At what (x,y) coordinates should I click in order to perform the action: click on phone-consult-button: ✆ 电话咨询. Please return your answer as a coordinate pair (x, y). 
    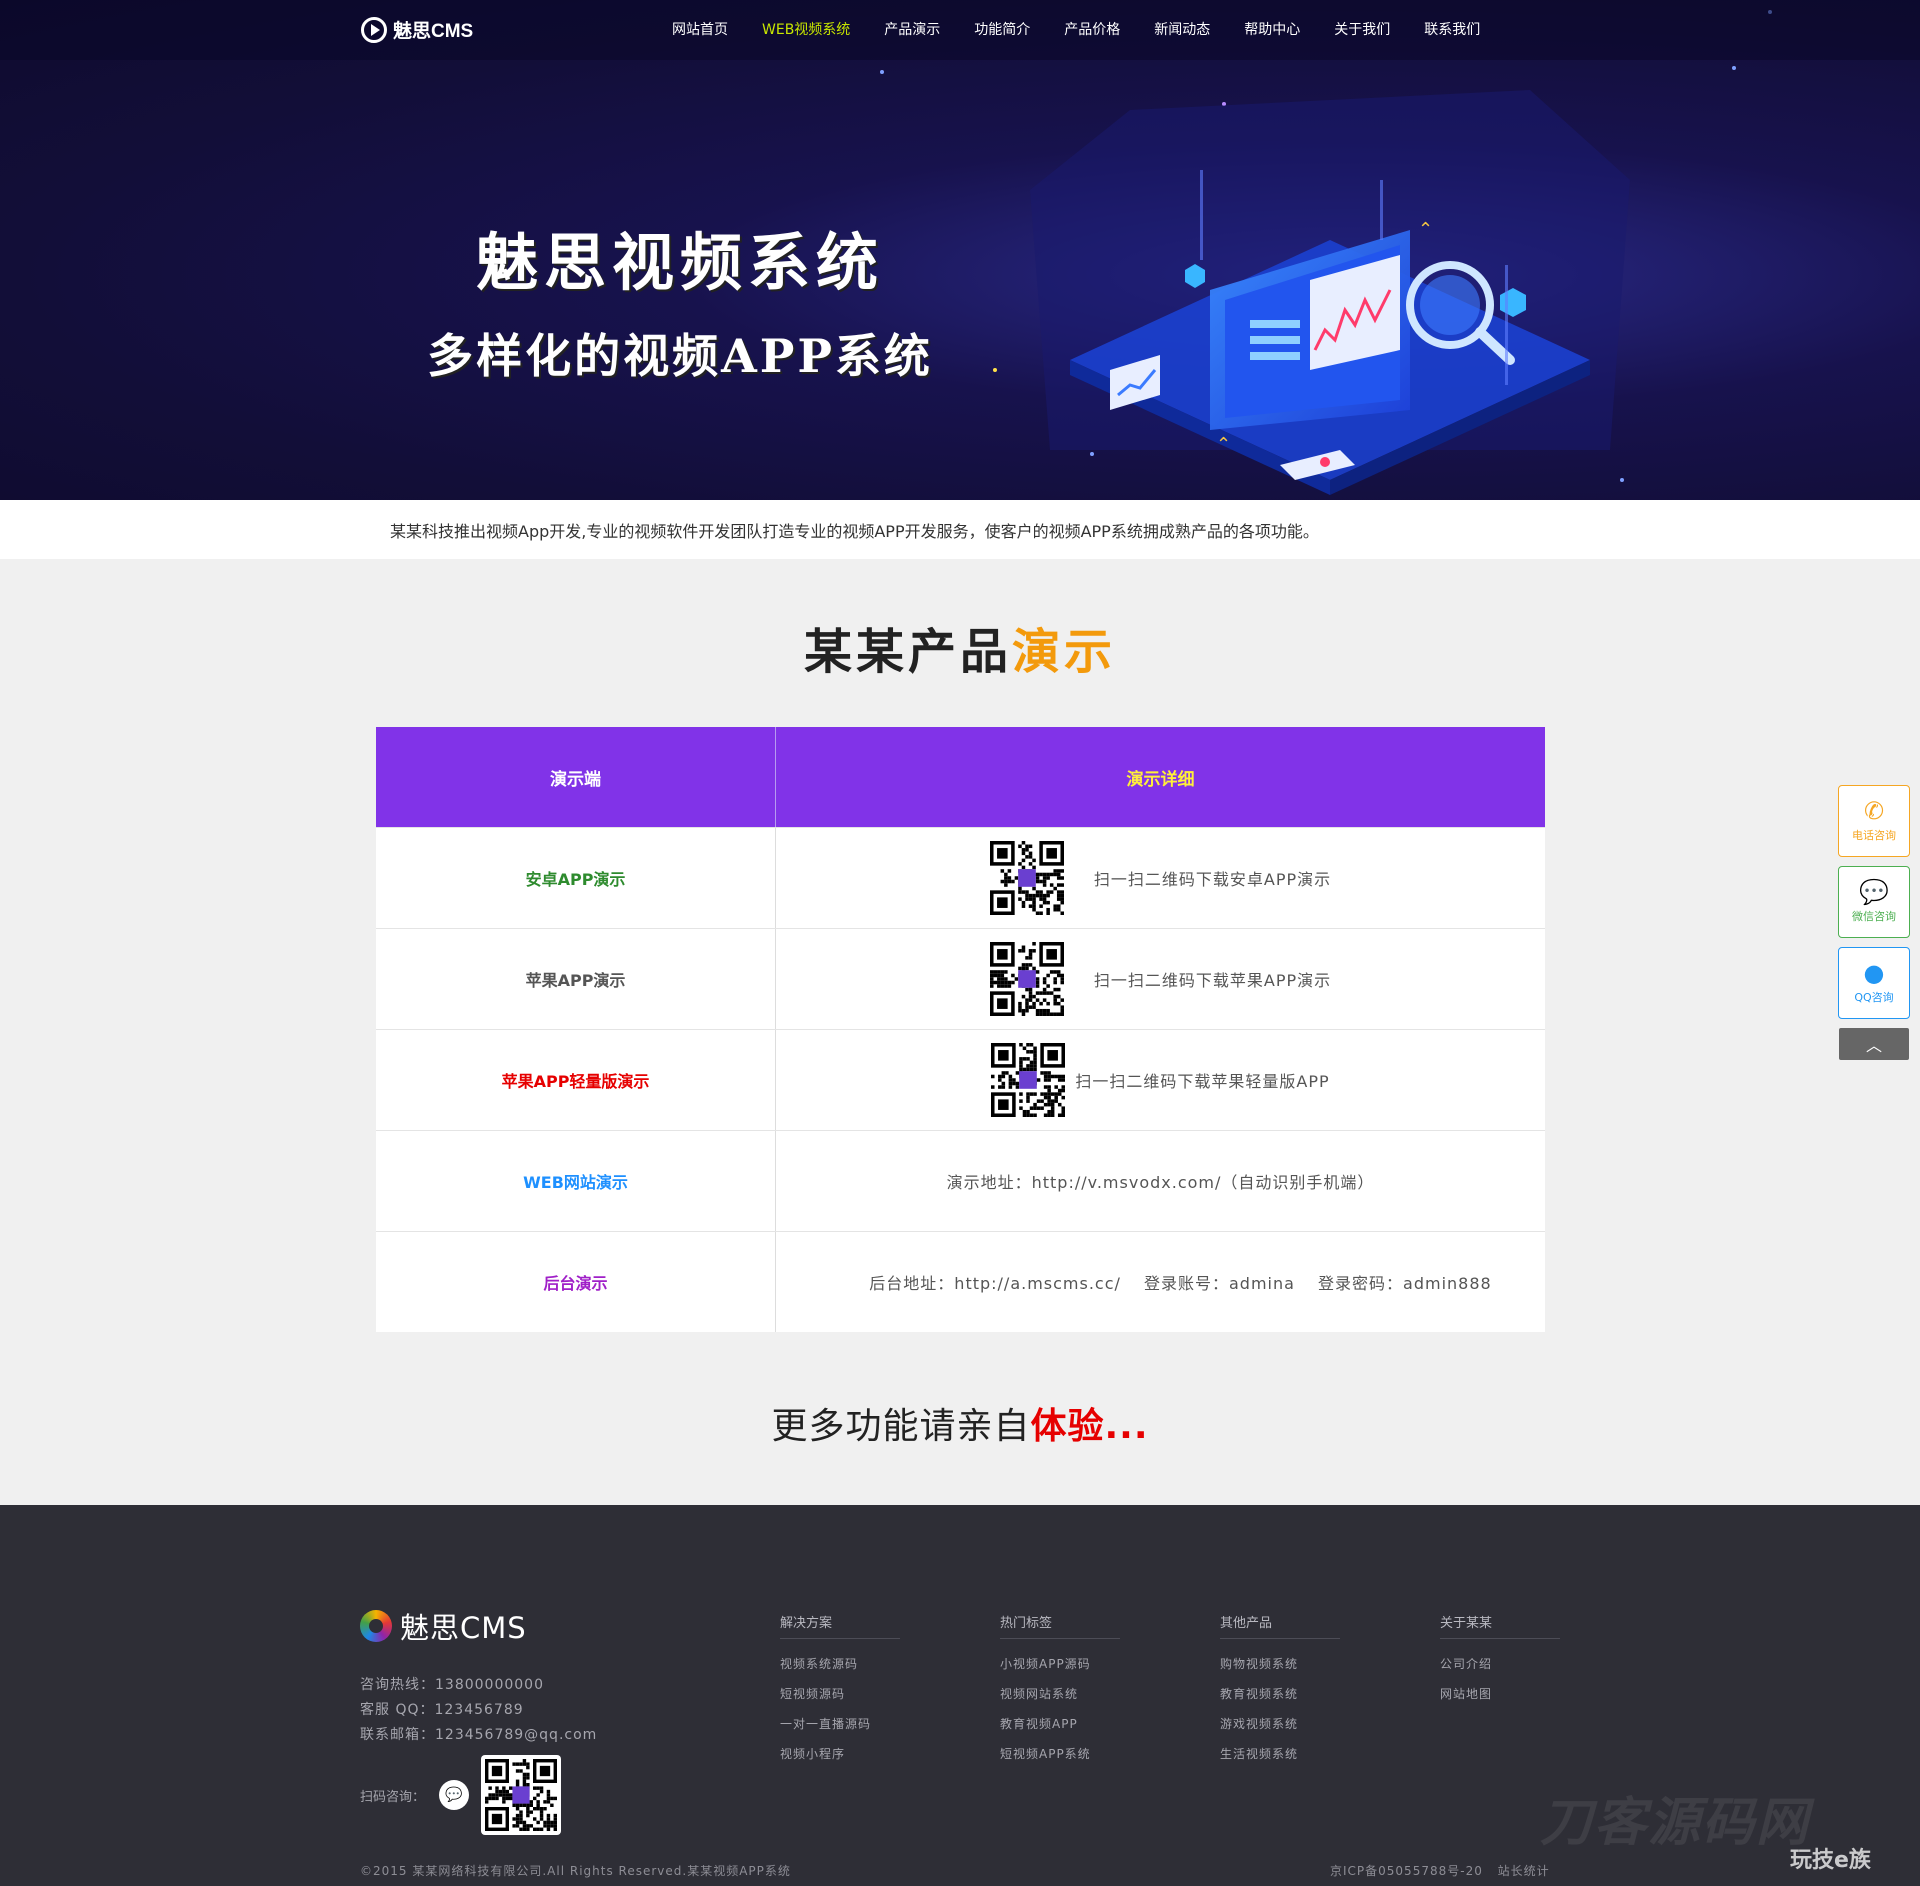
    Looking at the image, I should click on (1874, 821).